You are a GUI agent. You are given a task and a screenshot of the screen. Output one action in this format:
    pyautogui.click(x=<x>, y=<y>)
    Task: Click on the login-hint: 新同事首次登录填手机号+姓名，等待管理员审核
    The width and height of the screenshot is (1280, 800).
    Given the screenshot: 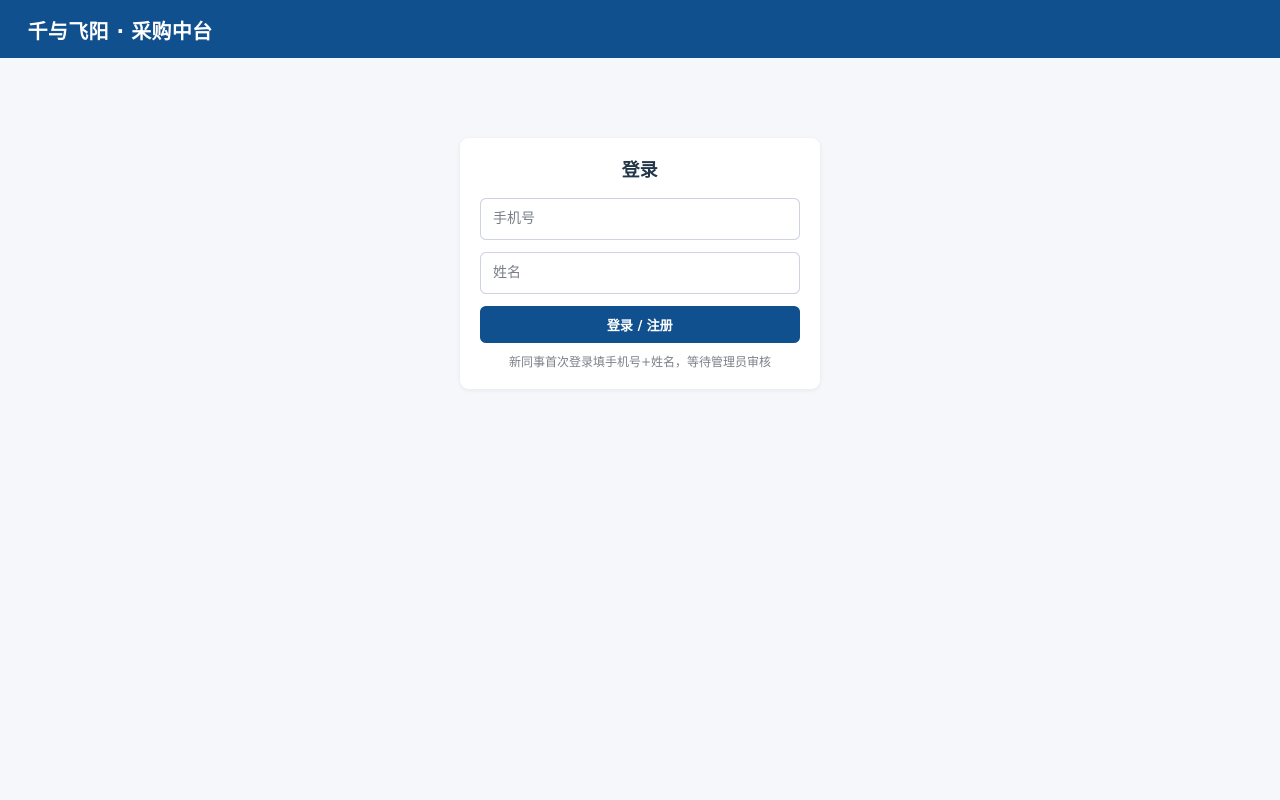 What is the action you would take?
    pyautogui.click(x=640, y=362)
    